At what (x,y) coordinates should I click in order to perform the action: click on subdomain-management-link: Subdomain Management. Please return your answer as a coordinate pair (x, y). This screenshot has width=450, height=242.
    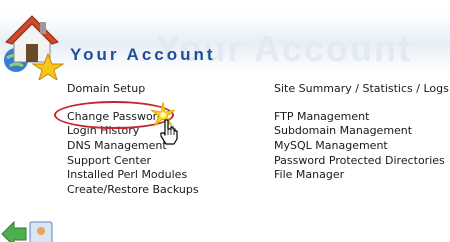
    Looking at the image, I should click on (343, 130).